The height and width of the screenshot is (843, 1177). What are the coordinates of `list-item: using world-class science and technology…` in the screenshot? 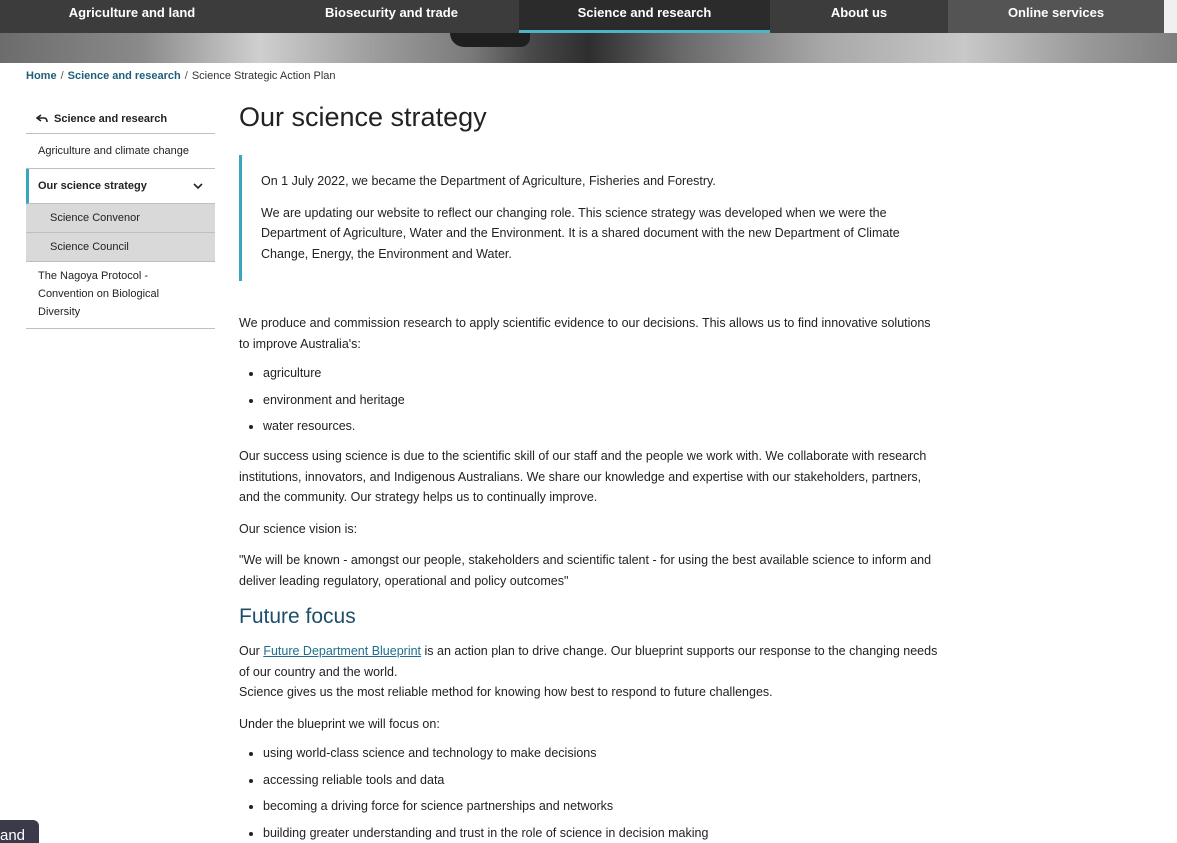 It's located at (602, 753).